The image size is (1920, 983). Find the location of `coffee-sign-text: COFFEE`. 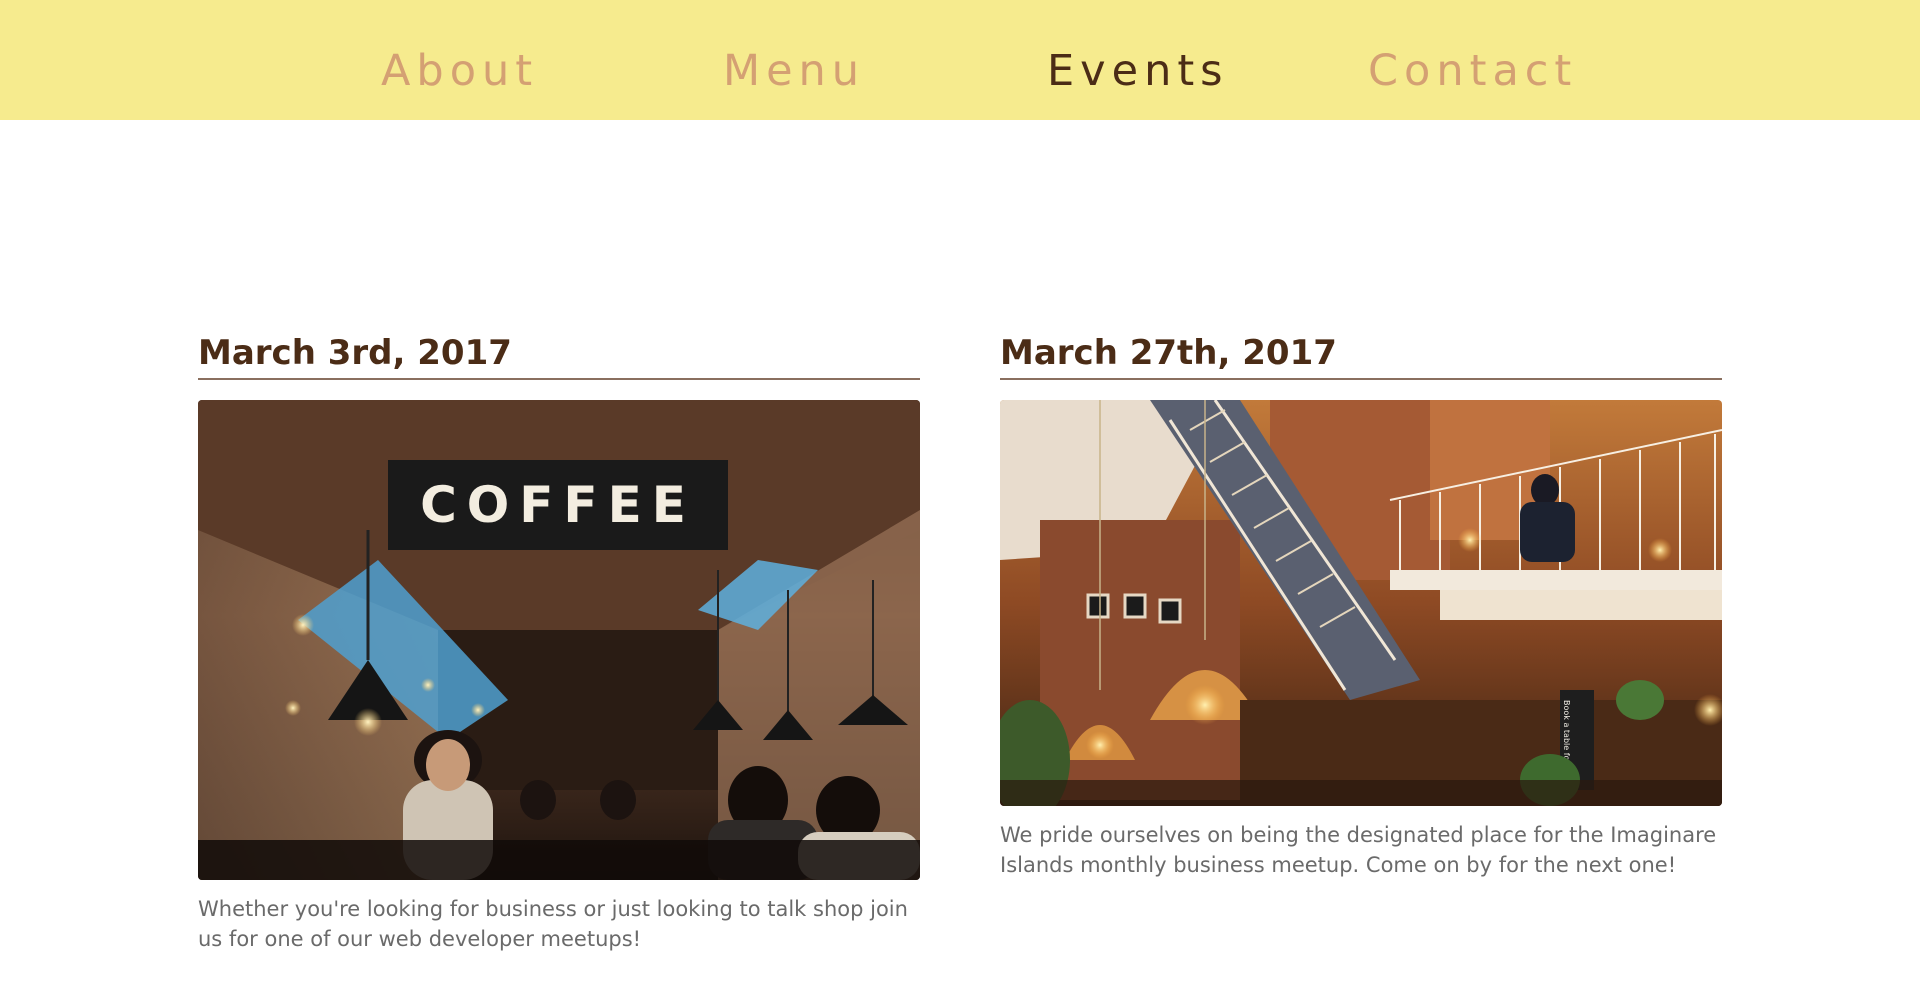

coffee-sign-text: COFFEE is located at coordinates (558, 505).